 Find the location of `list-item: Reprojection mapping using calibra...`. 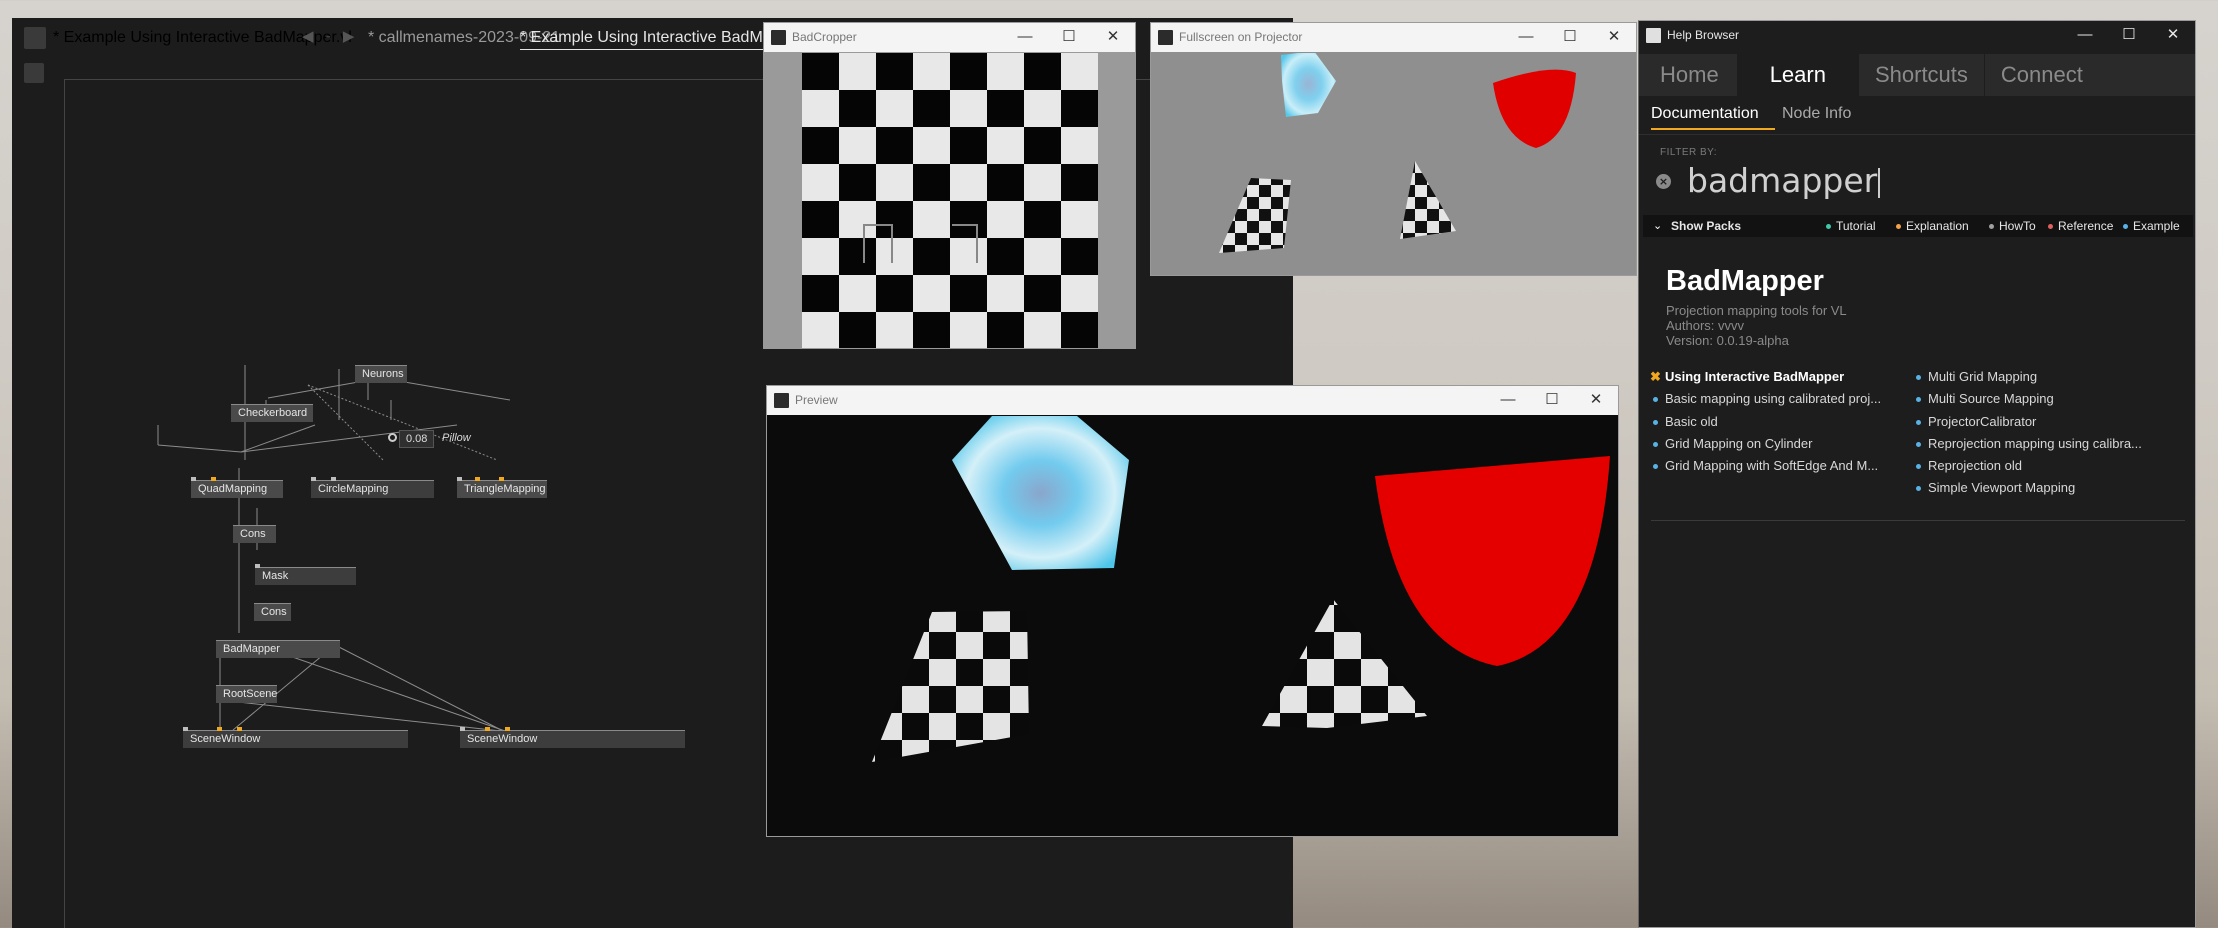

list-item: Reprojection mapping using calibra... is located at coordinates (2028, 444).